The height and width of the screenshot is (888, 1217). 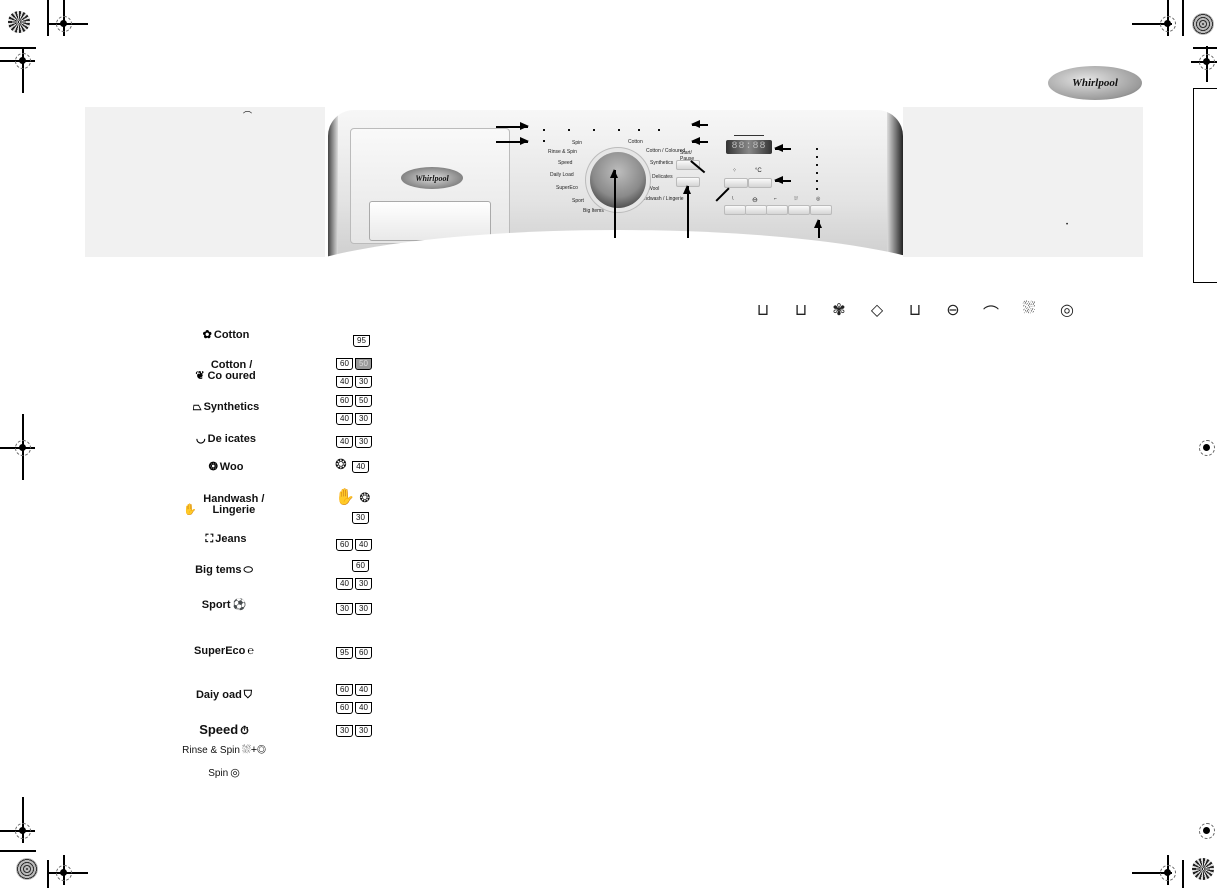 What do you see at coordinates (915, 310) in the screenshot?
I see `detergent-icon: ⊔` at bounding box center [915, 310].